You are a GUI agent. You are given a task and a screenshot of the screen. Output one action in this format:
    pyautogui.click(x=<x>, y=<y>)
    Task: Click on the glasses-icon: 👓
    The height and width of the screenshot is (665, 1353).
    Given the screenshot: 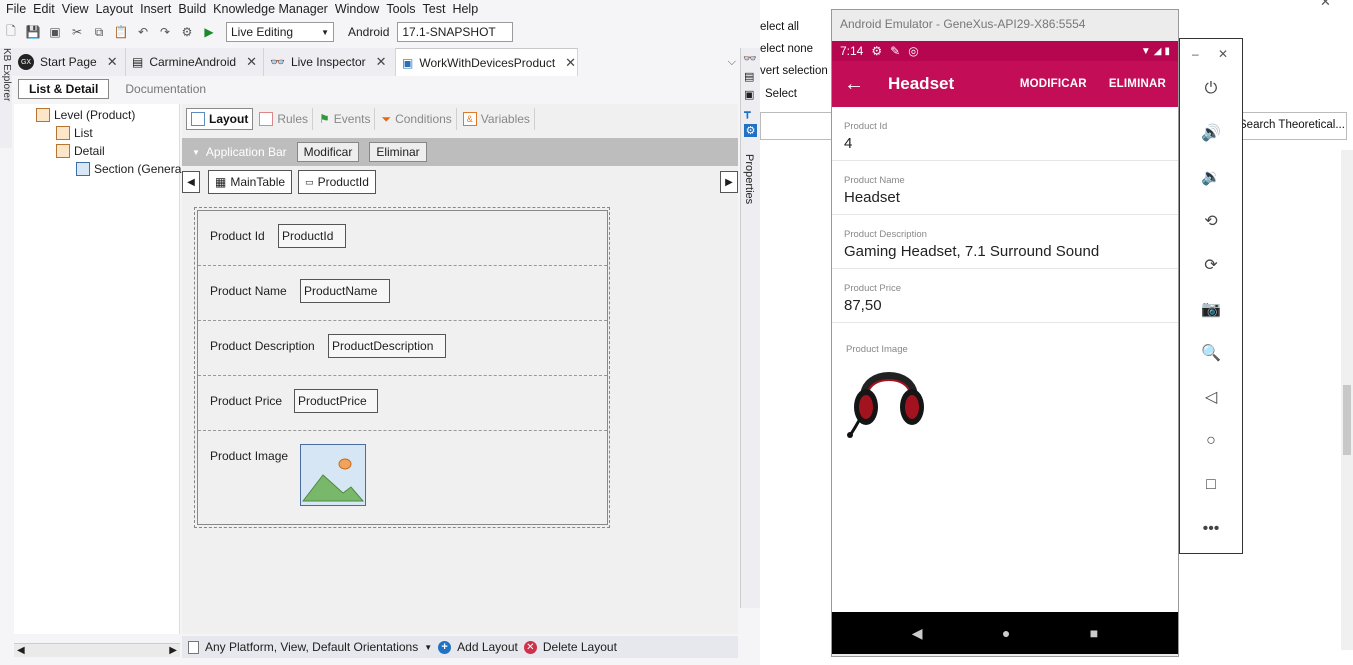 What is the action you would take?
    pyautogui.click(x=750, y=58)
    